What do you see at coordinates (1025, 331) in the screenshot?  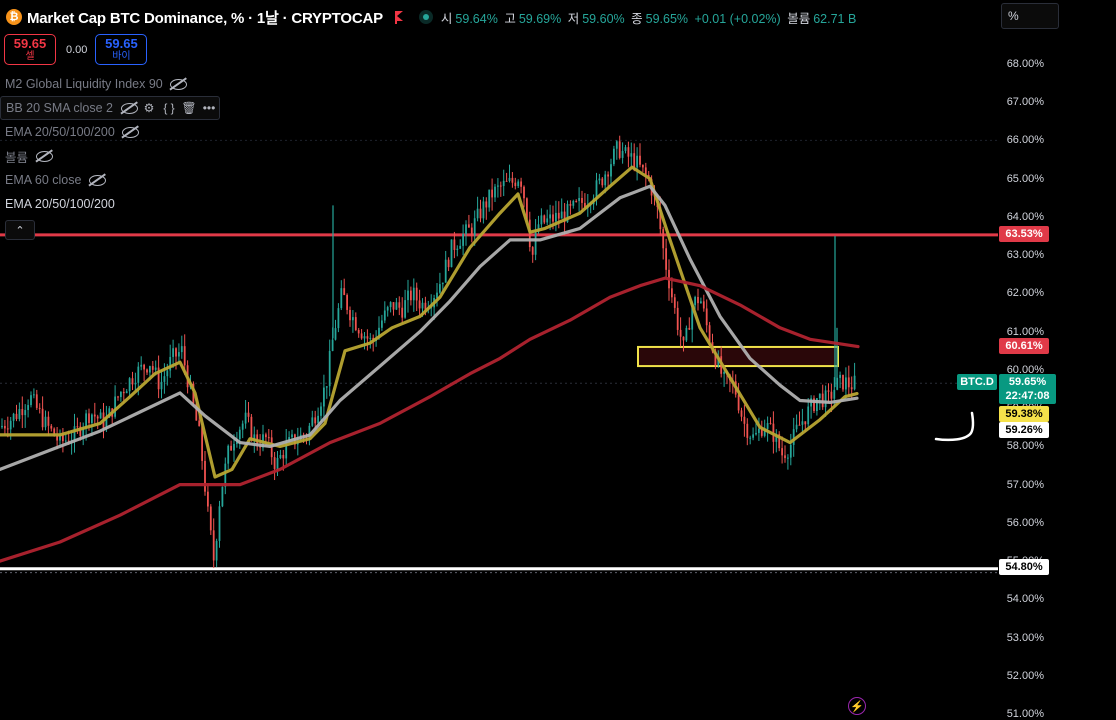 I see `y-tick-label: 61.00%` at bounding box center [1025, 331].